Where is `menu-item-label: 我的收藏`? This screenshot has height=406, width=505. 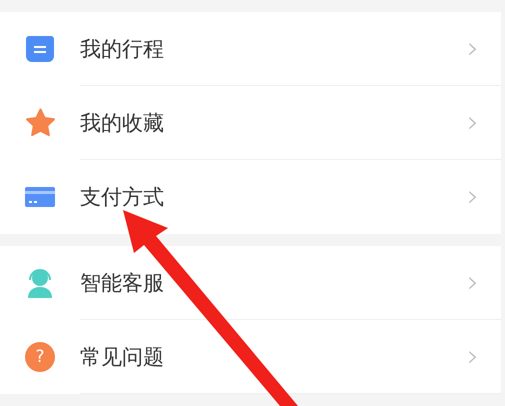
menu-item-label: 我的收藏 is located at coordinates (273, 123).